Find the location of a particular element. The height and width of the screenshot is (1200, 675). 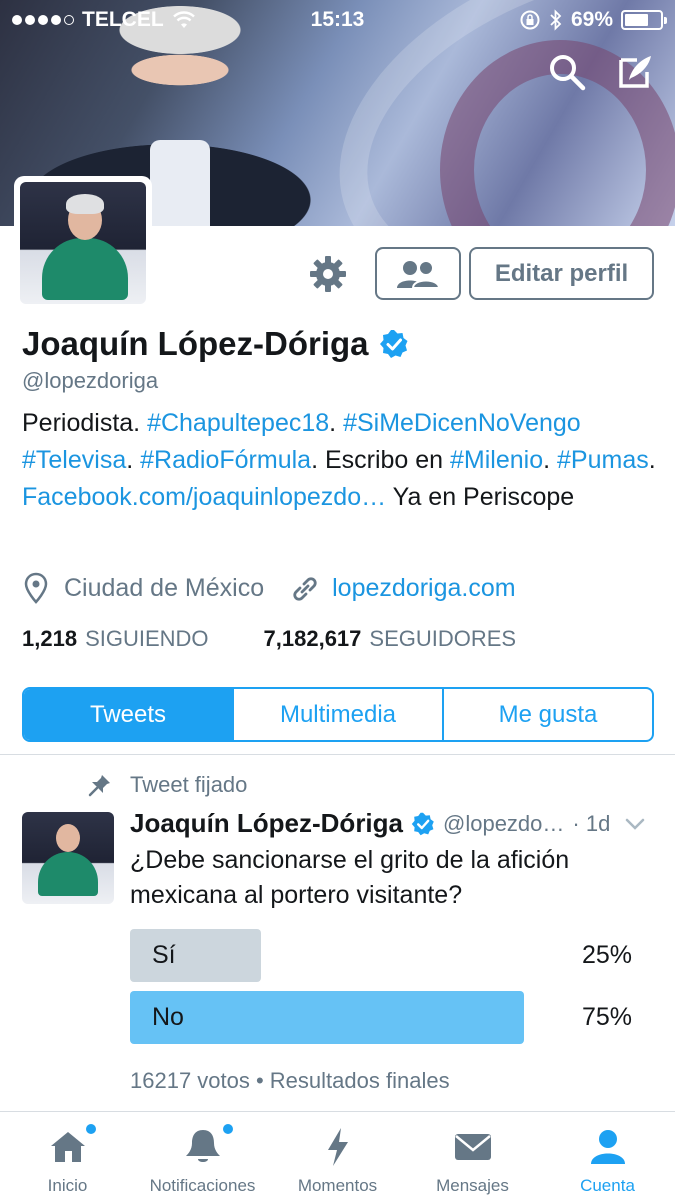

poll-option-percent: 25% is located at coordinates (606, 955).